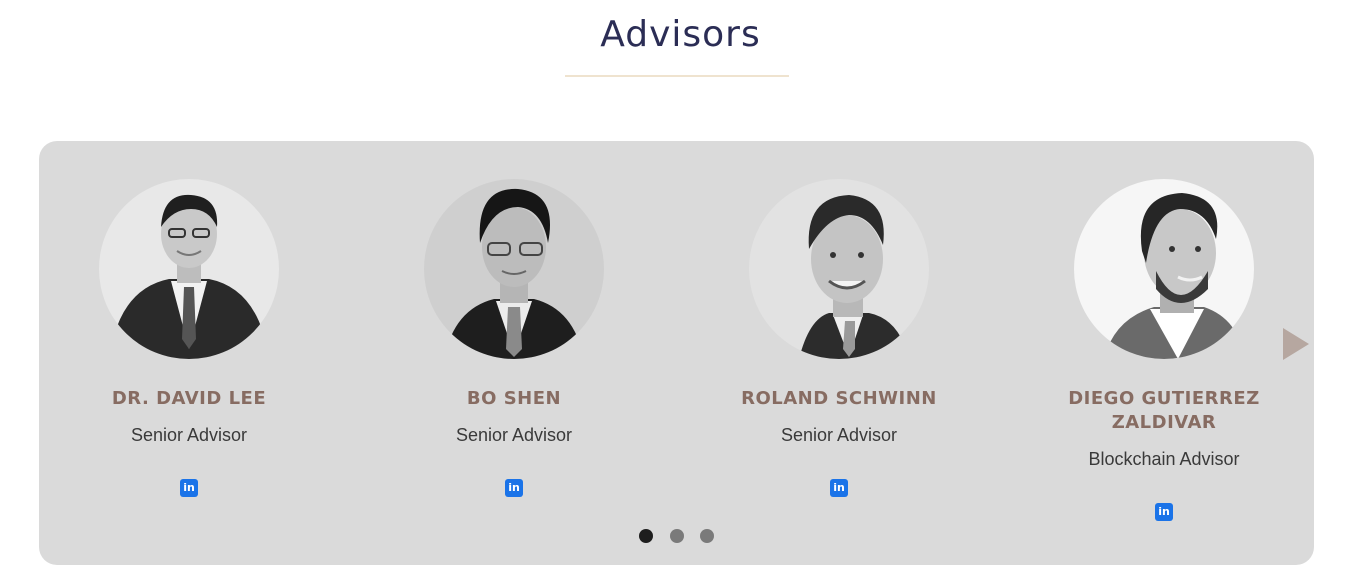 The height and width of the screenshot is (586, 1361). What do you see at coordinates (1164, 410) in the screenshot?
I see `advisor-name: DIEGO GUTIERREZ ZALDIVAR` at bounding box center [1164, 410].